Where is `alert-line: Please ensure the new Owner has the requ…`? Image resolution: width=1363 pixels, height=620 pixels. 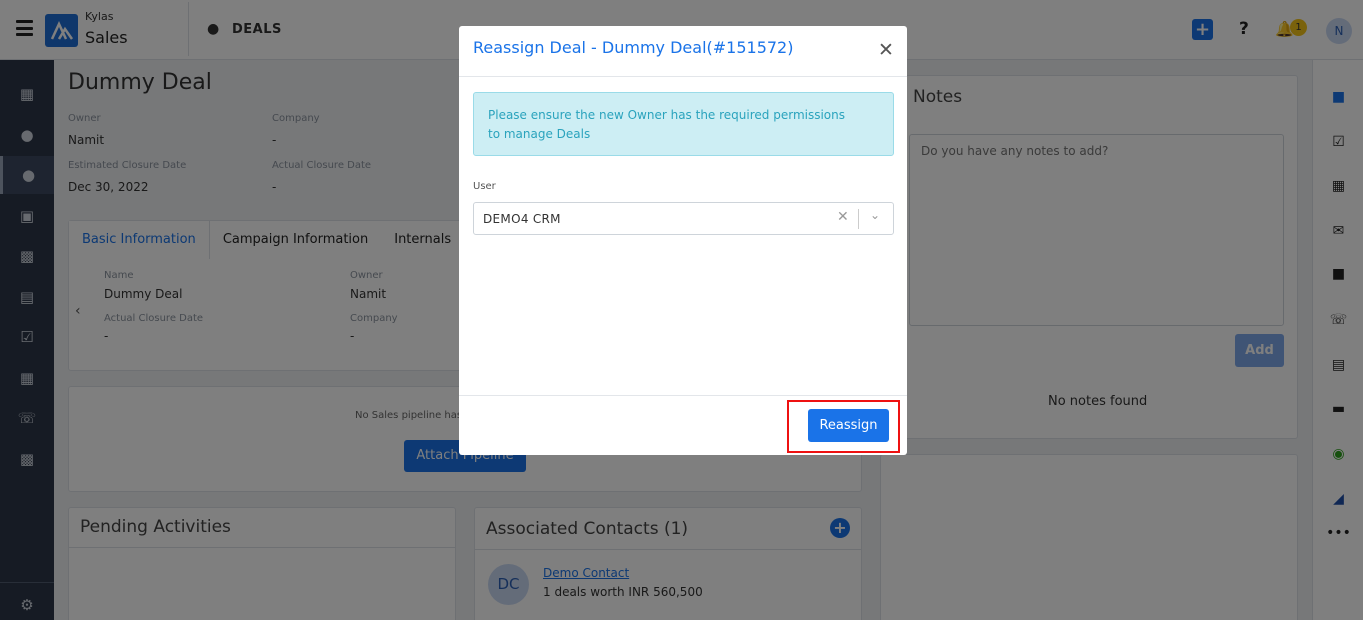 alert-line: Please ensure the new Owner has the requ… is located at coordinates (666, 115).